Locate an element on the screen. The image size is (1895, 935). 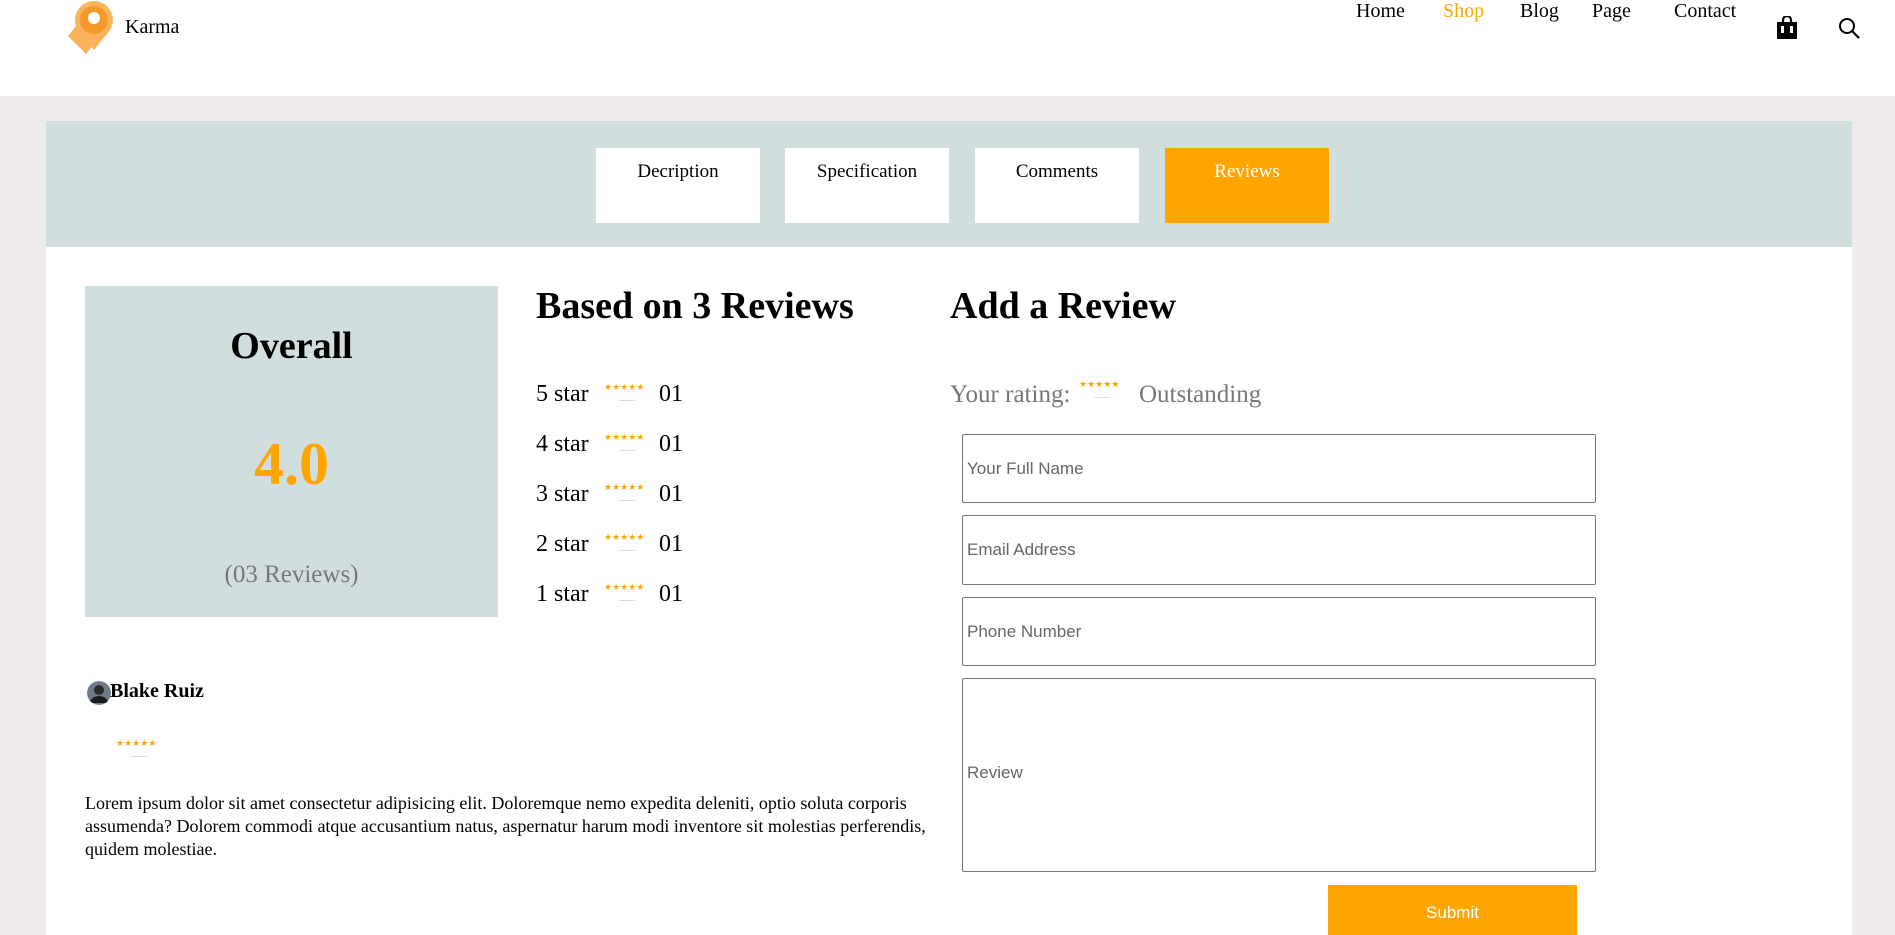
review-star-rating-icon: ★★★★★ is located at coordinates (139, 749).